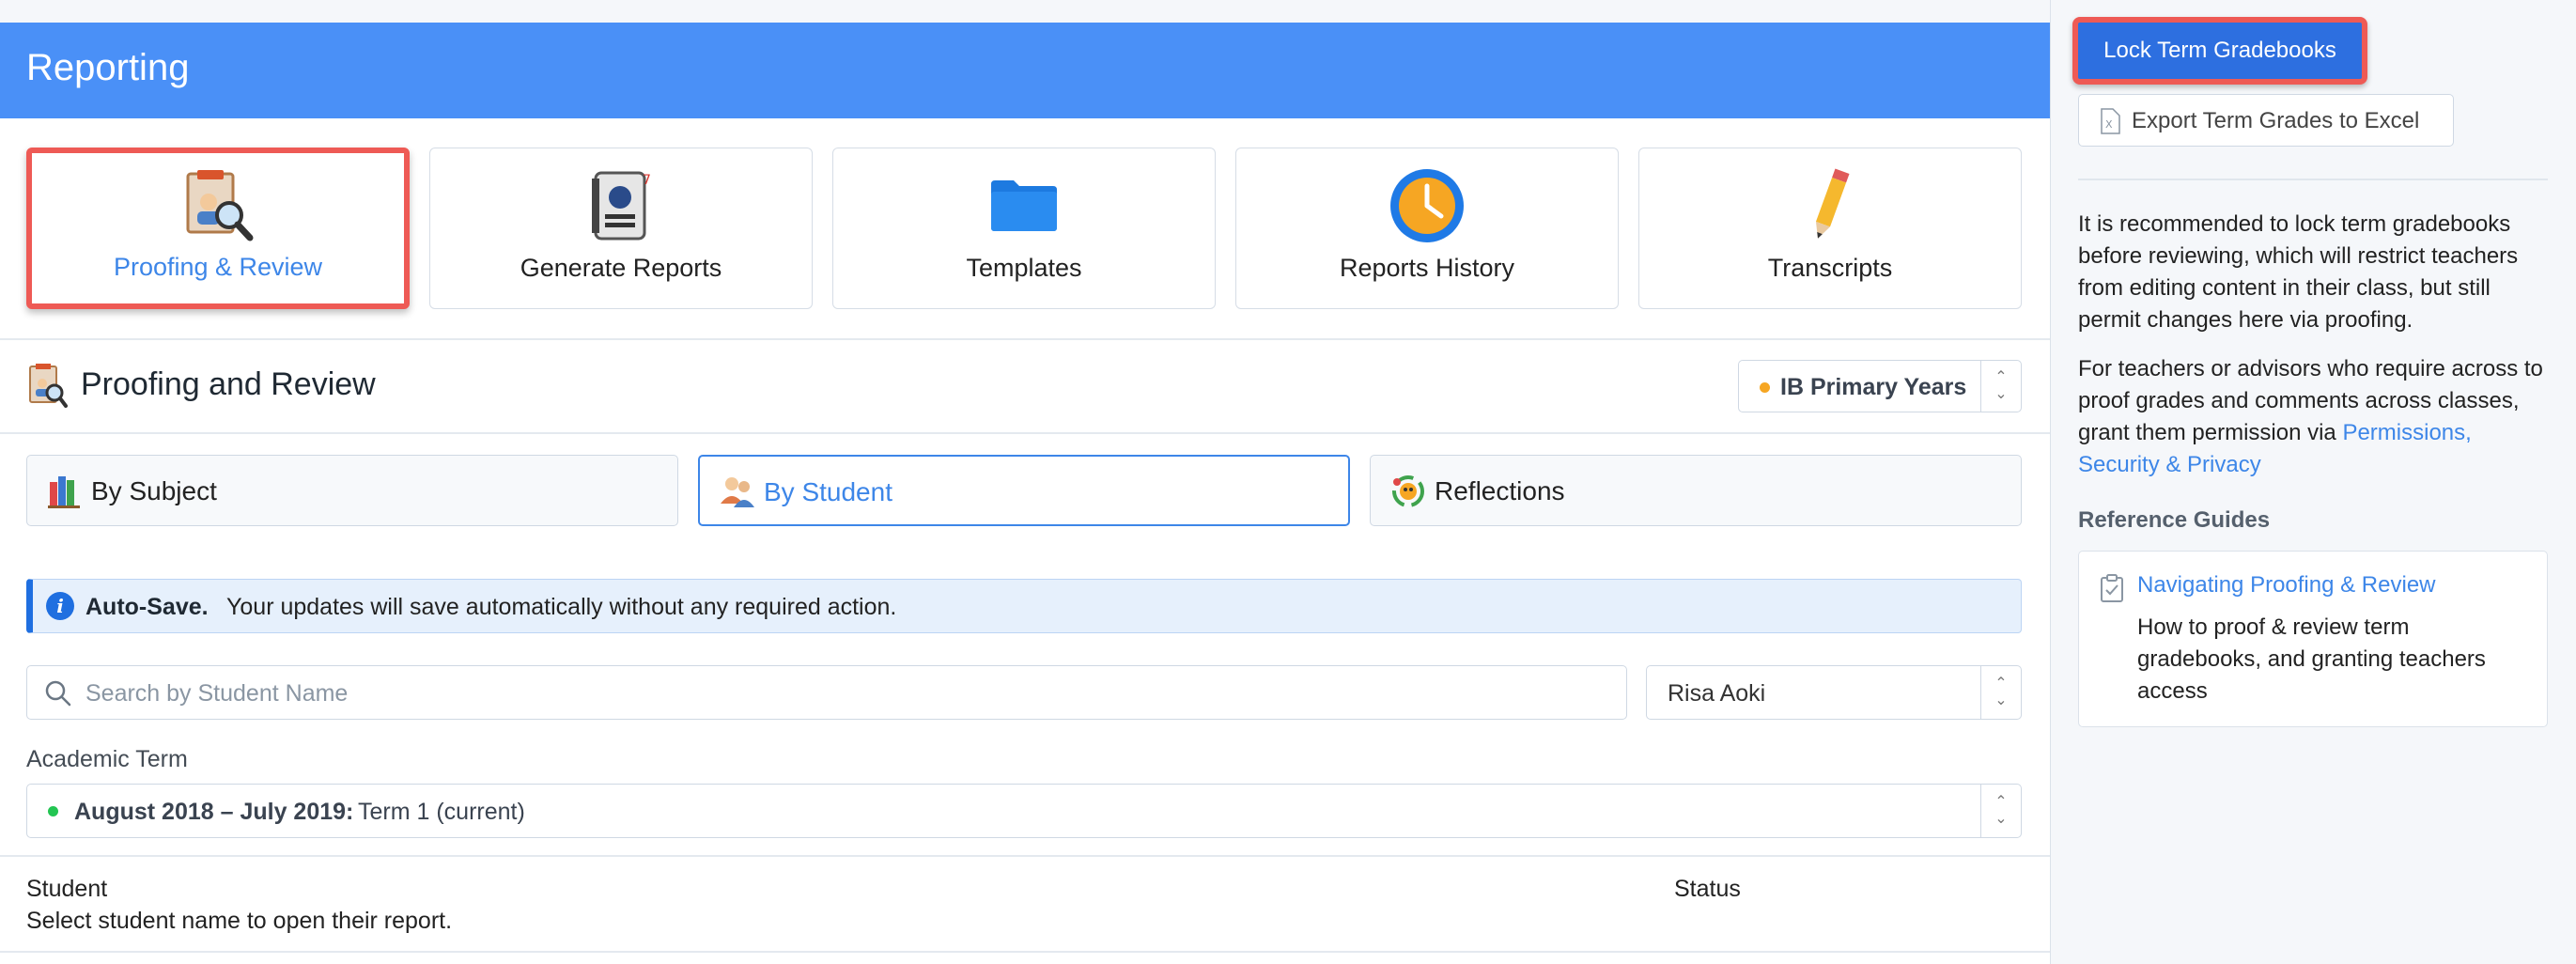 Image resolution: width=2576 pixels, height=964 pixels. I want to click on proofing-small-icon, so click(47, 387).